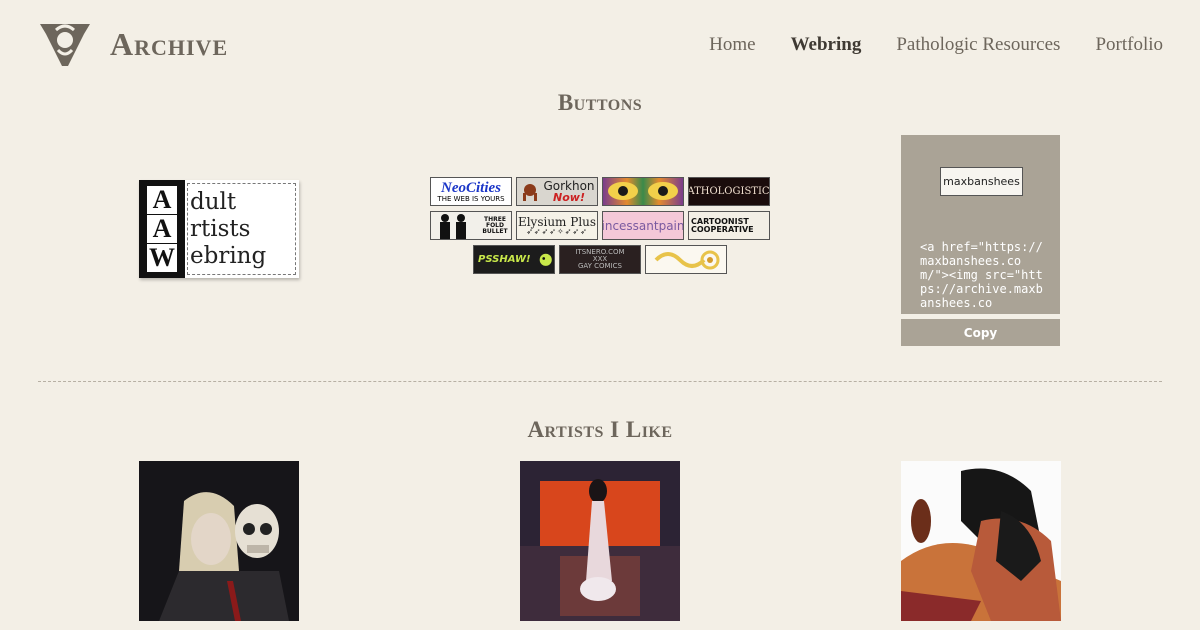  I want to click on logo-icon, so click(65, 45).